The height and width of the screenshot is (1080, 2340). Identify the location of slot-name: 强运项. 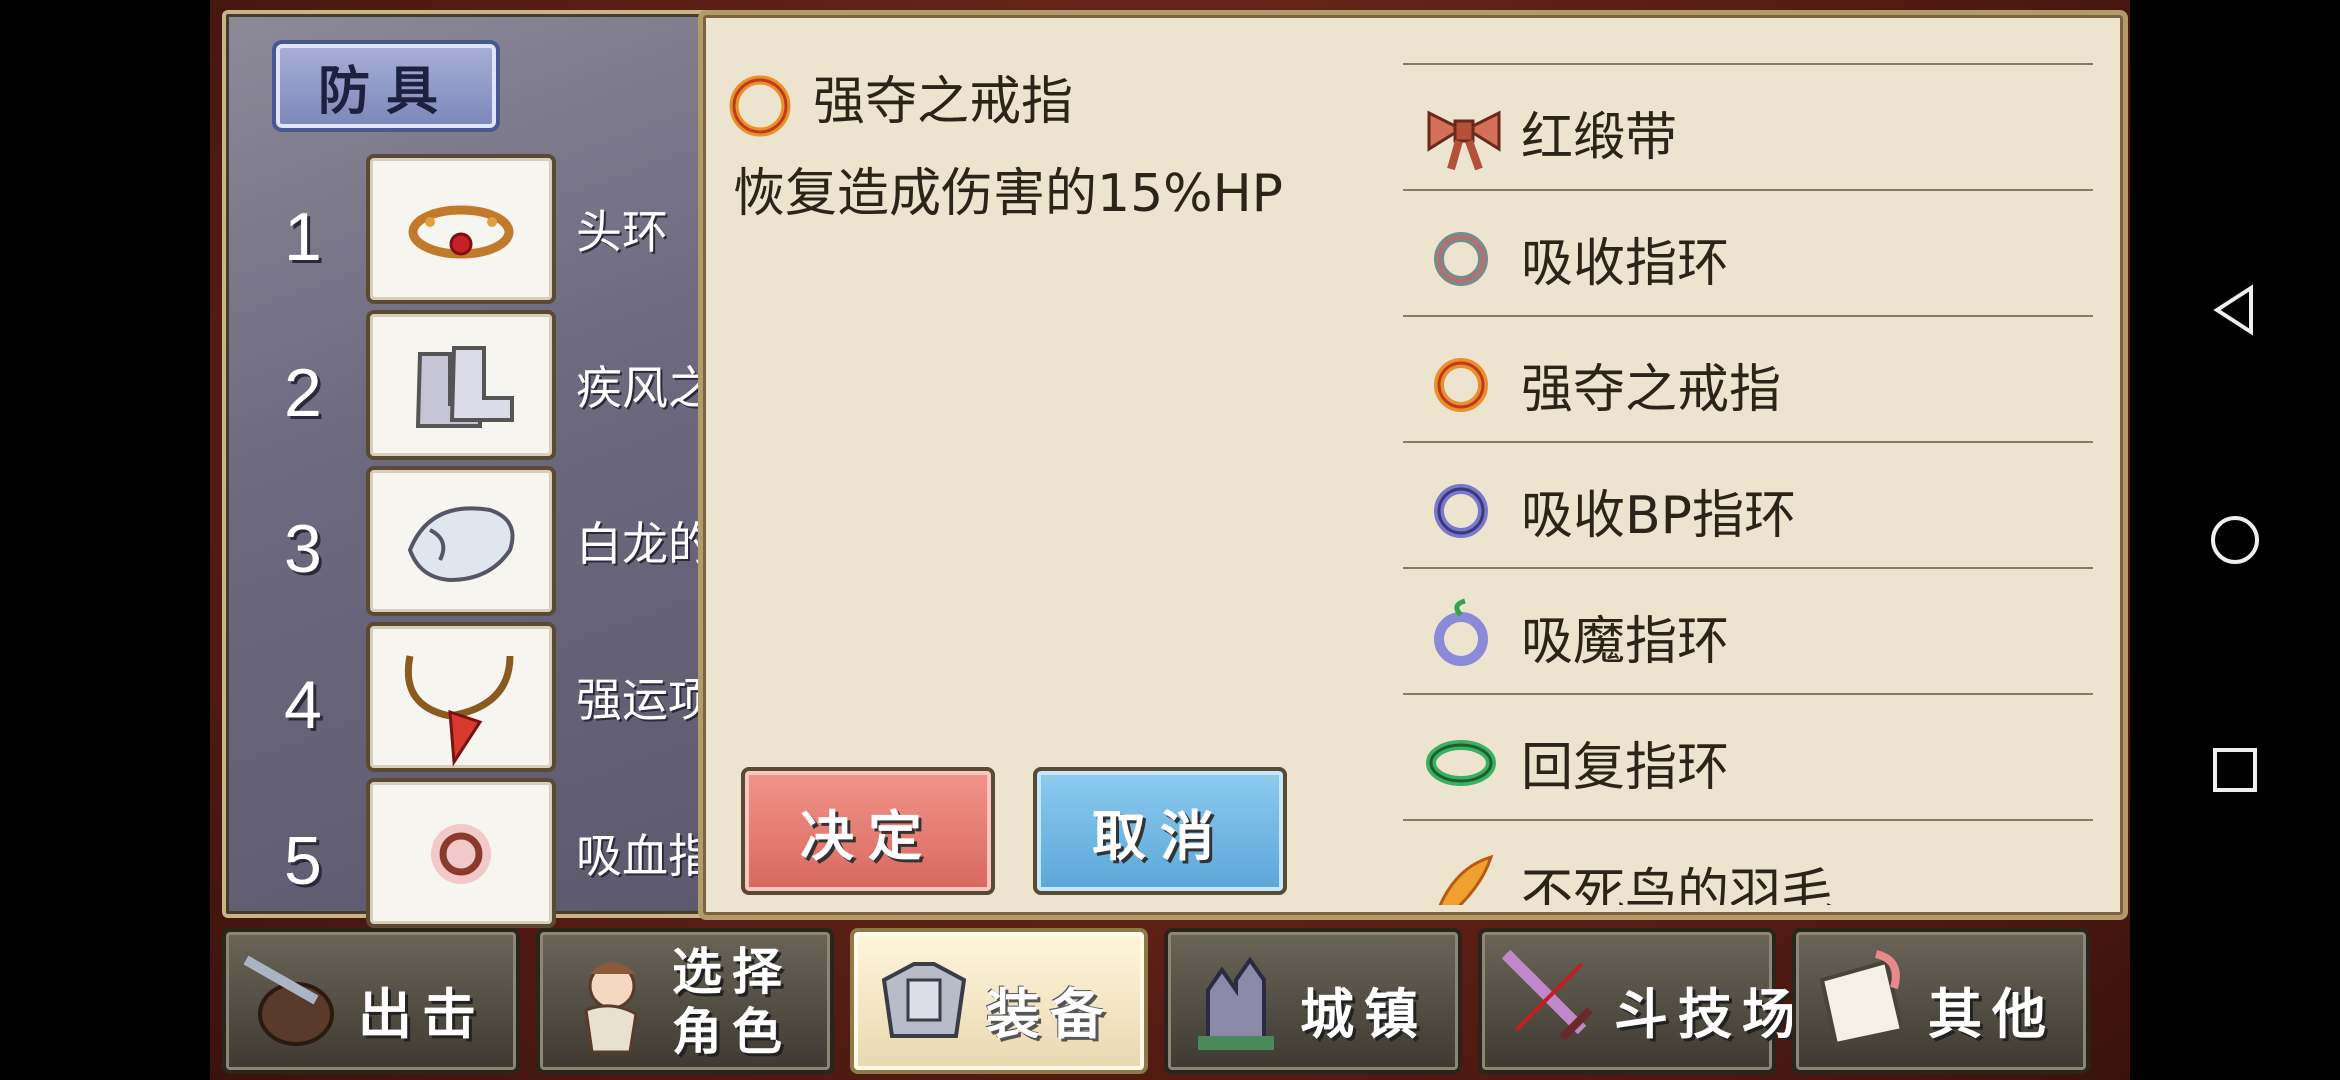
(645, 700).